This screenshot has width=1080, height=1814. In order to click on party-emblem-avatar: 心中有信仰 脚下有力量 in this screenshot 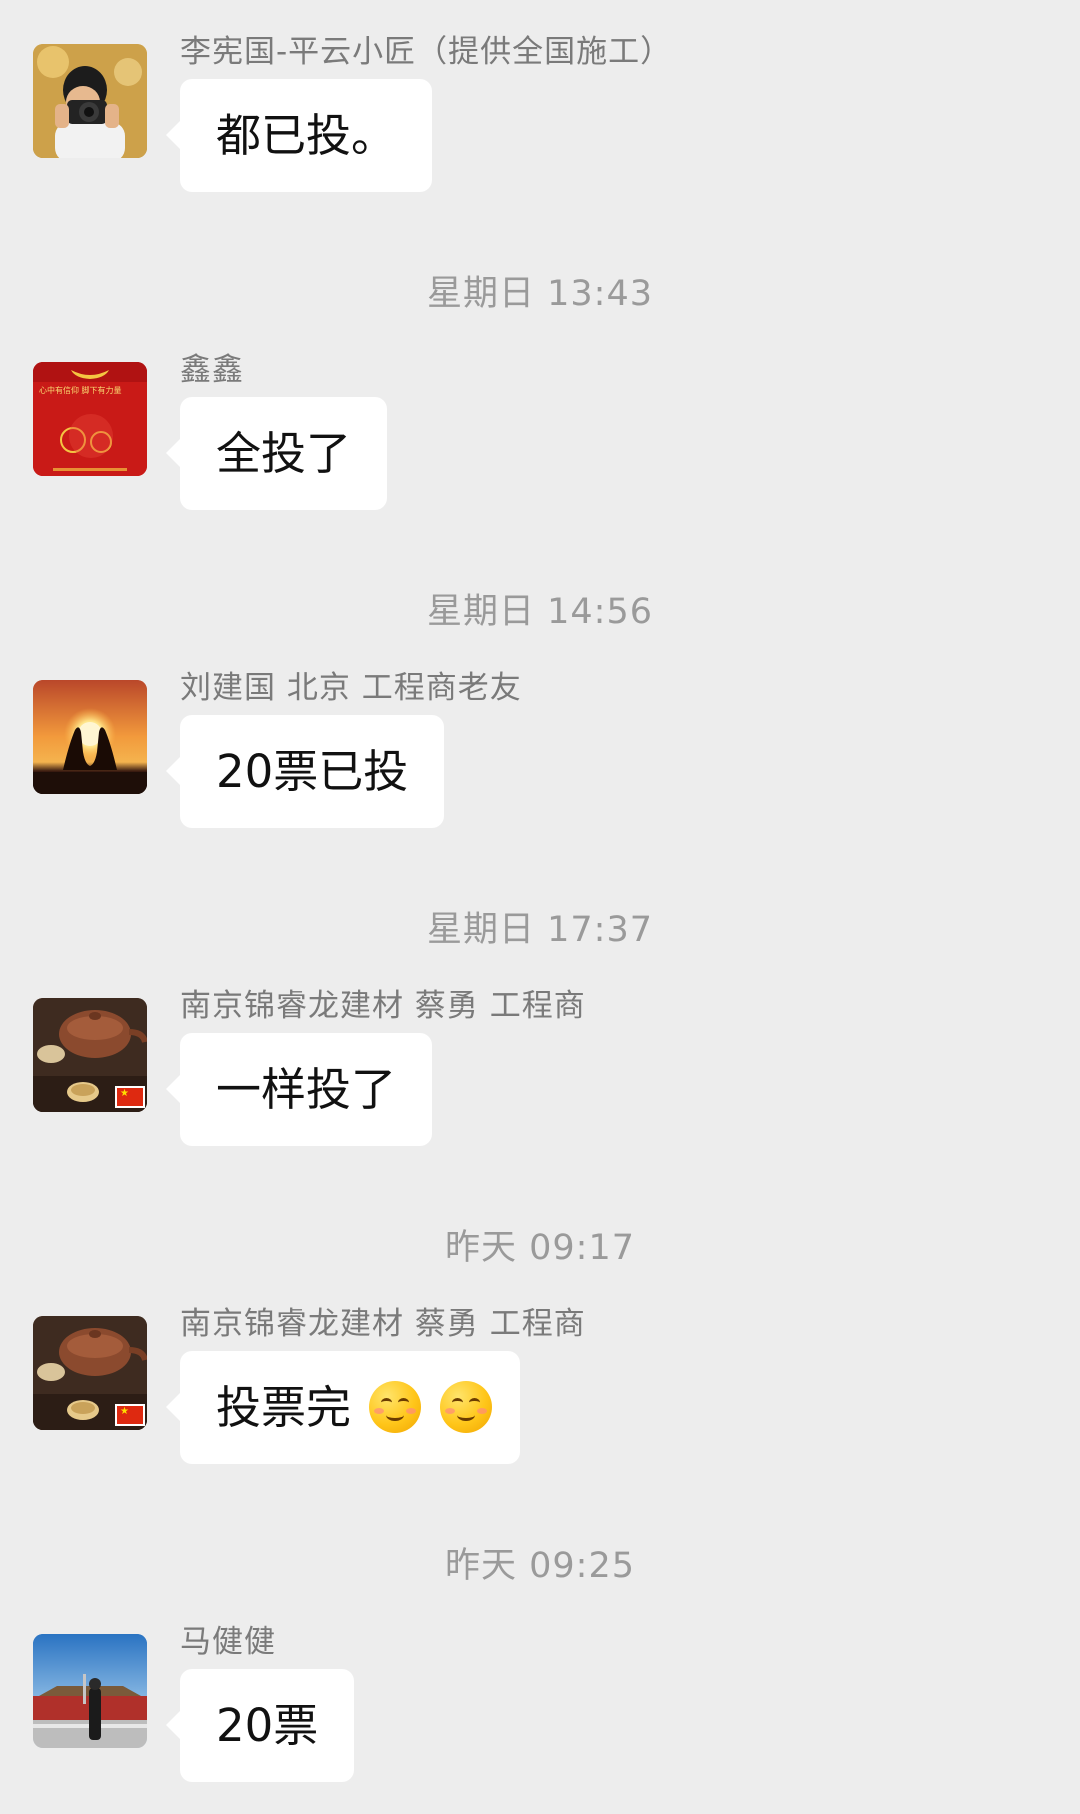, I will do `click(90, 419)`.